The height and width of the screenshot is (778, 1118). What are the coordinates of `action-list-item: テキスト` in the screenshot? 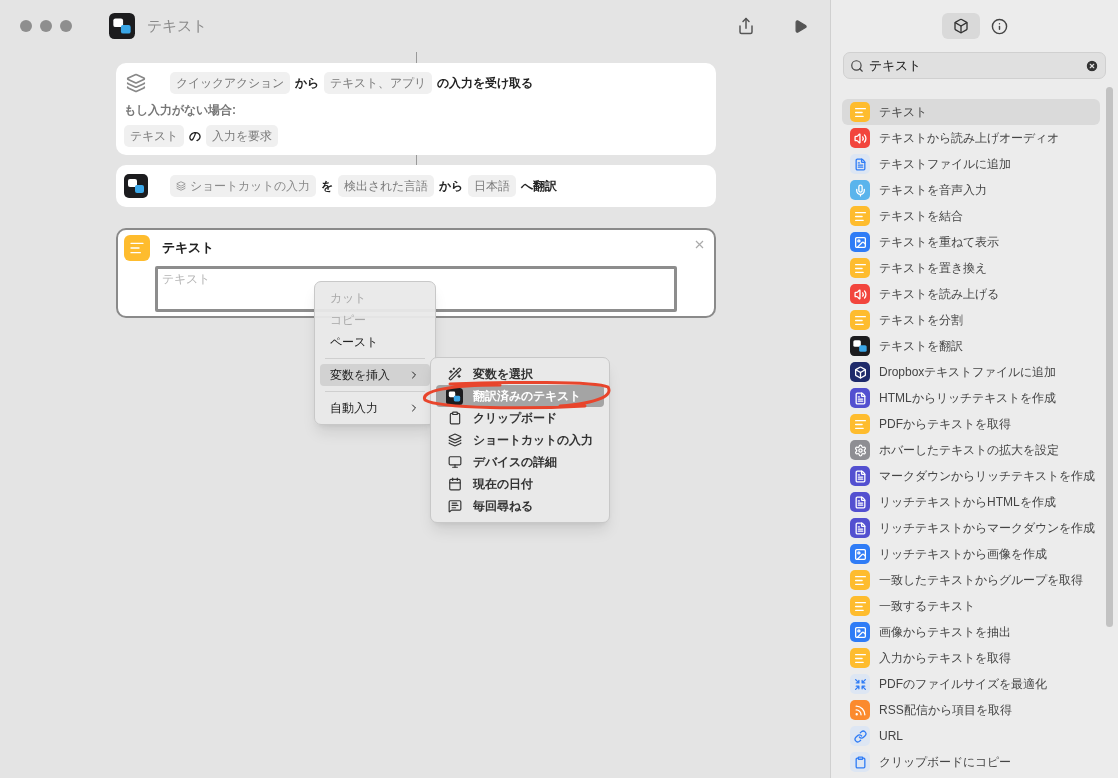 It's located at (971, 112).